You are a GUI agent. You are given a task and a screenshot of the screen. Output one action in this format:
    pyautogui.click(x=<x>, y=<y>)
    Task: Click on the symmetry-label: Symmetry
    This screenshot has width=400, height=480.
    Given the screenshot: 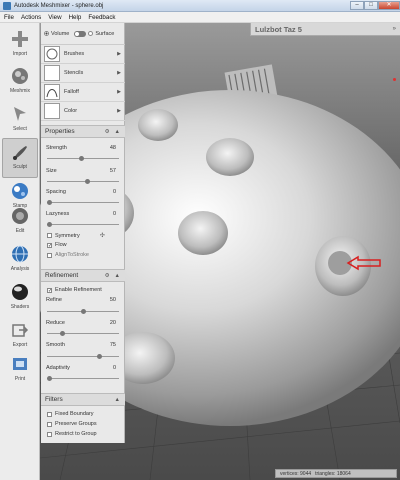 What is the action you would take?
    pyautogui.click(x=67, y=235)
    